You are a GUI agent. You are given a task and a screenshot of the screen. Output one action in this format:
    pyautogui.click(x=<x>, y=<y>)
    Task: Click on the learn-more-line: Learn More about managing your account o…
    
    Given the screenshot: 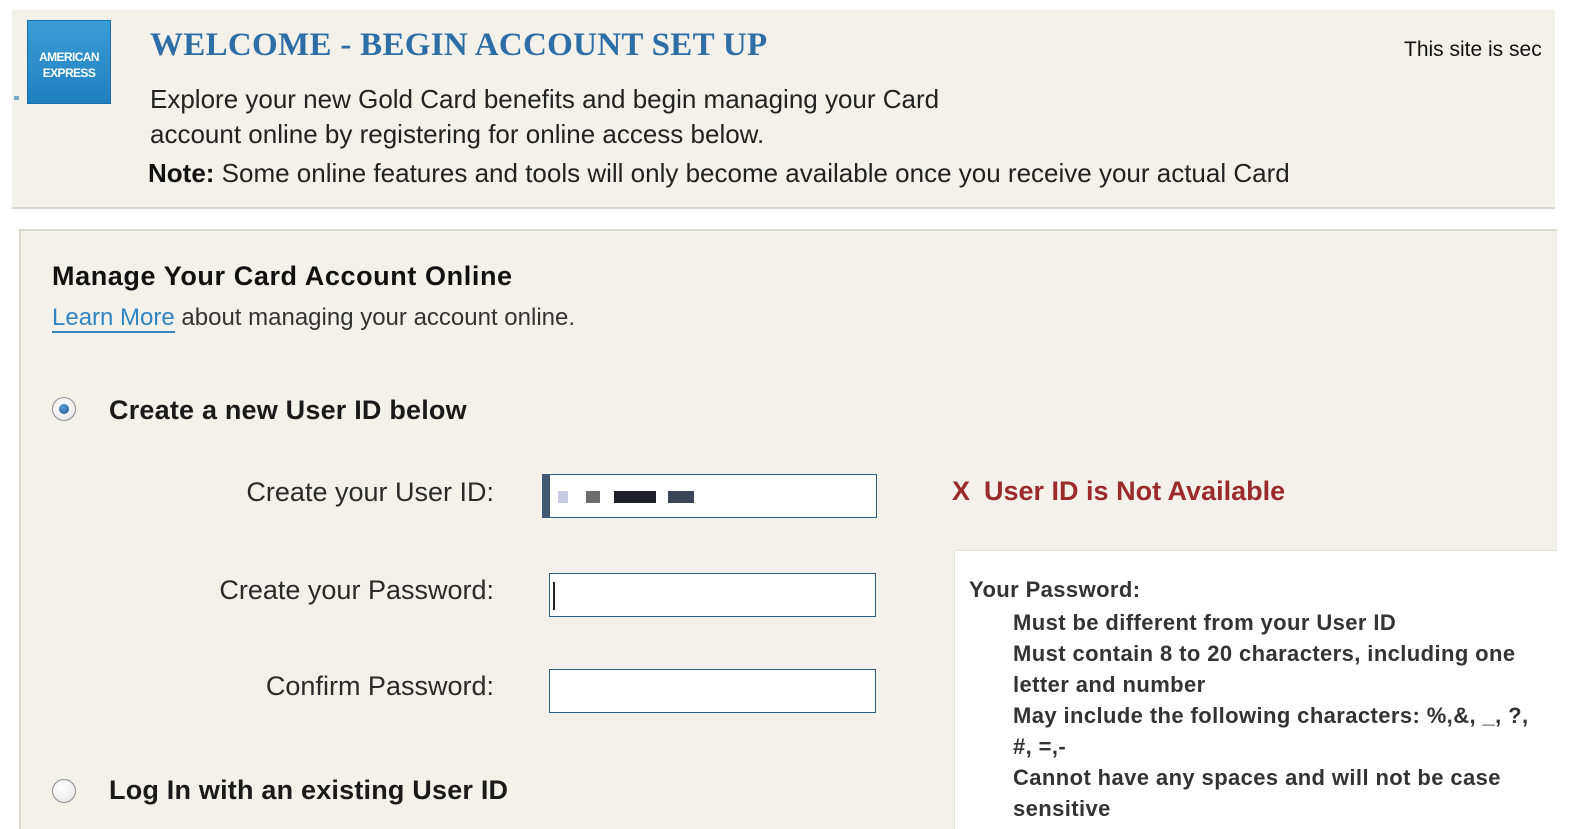 What is the action you would take?
    pyautogui.click(x=314, y=318)
    